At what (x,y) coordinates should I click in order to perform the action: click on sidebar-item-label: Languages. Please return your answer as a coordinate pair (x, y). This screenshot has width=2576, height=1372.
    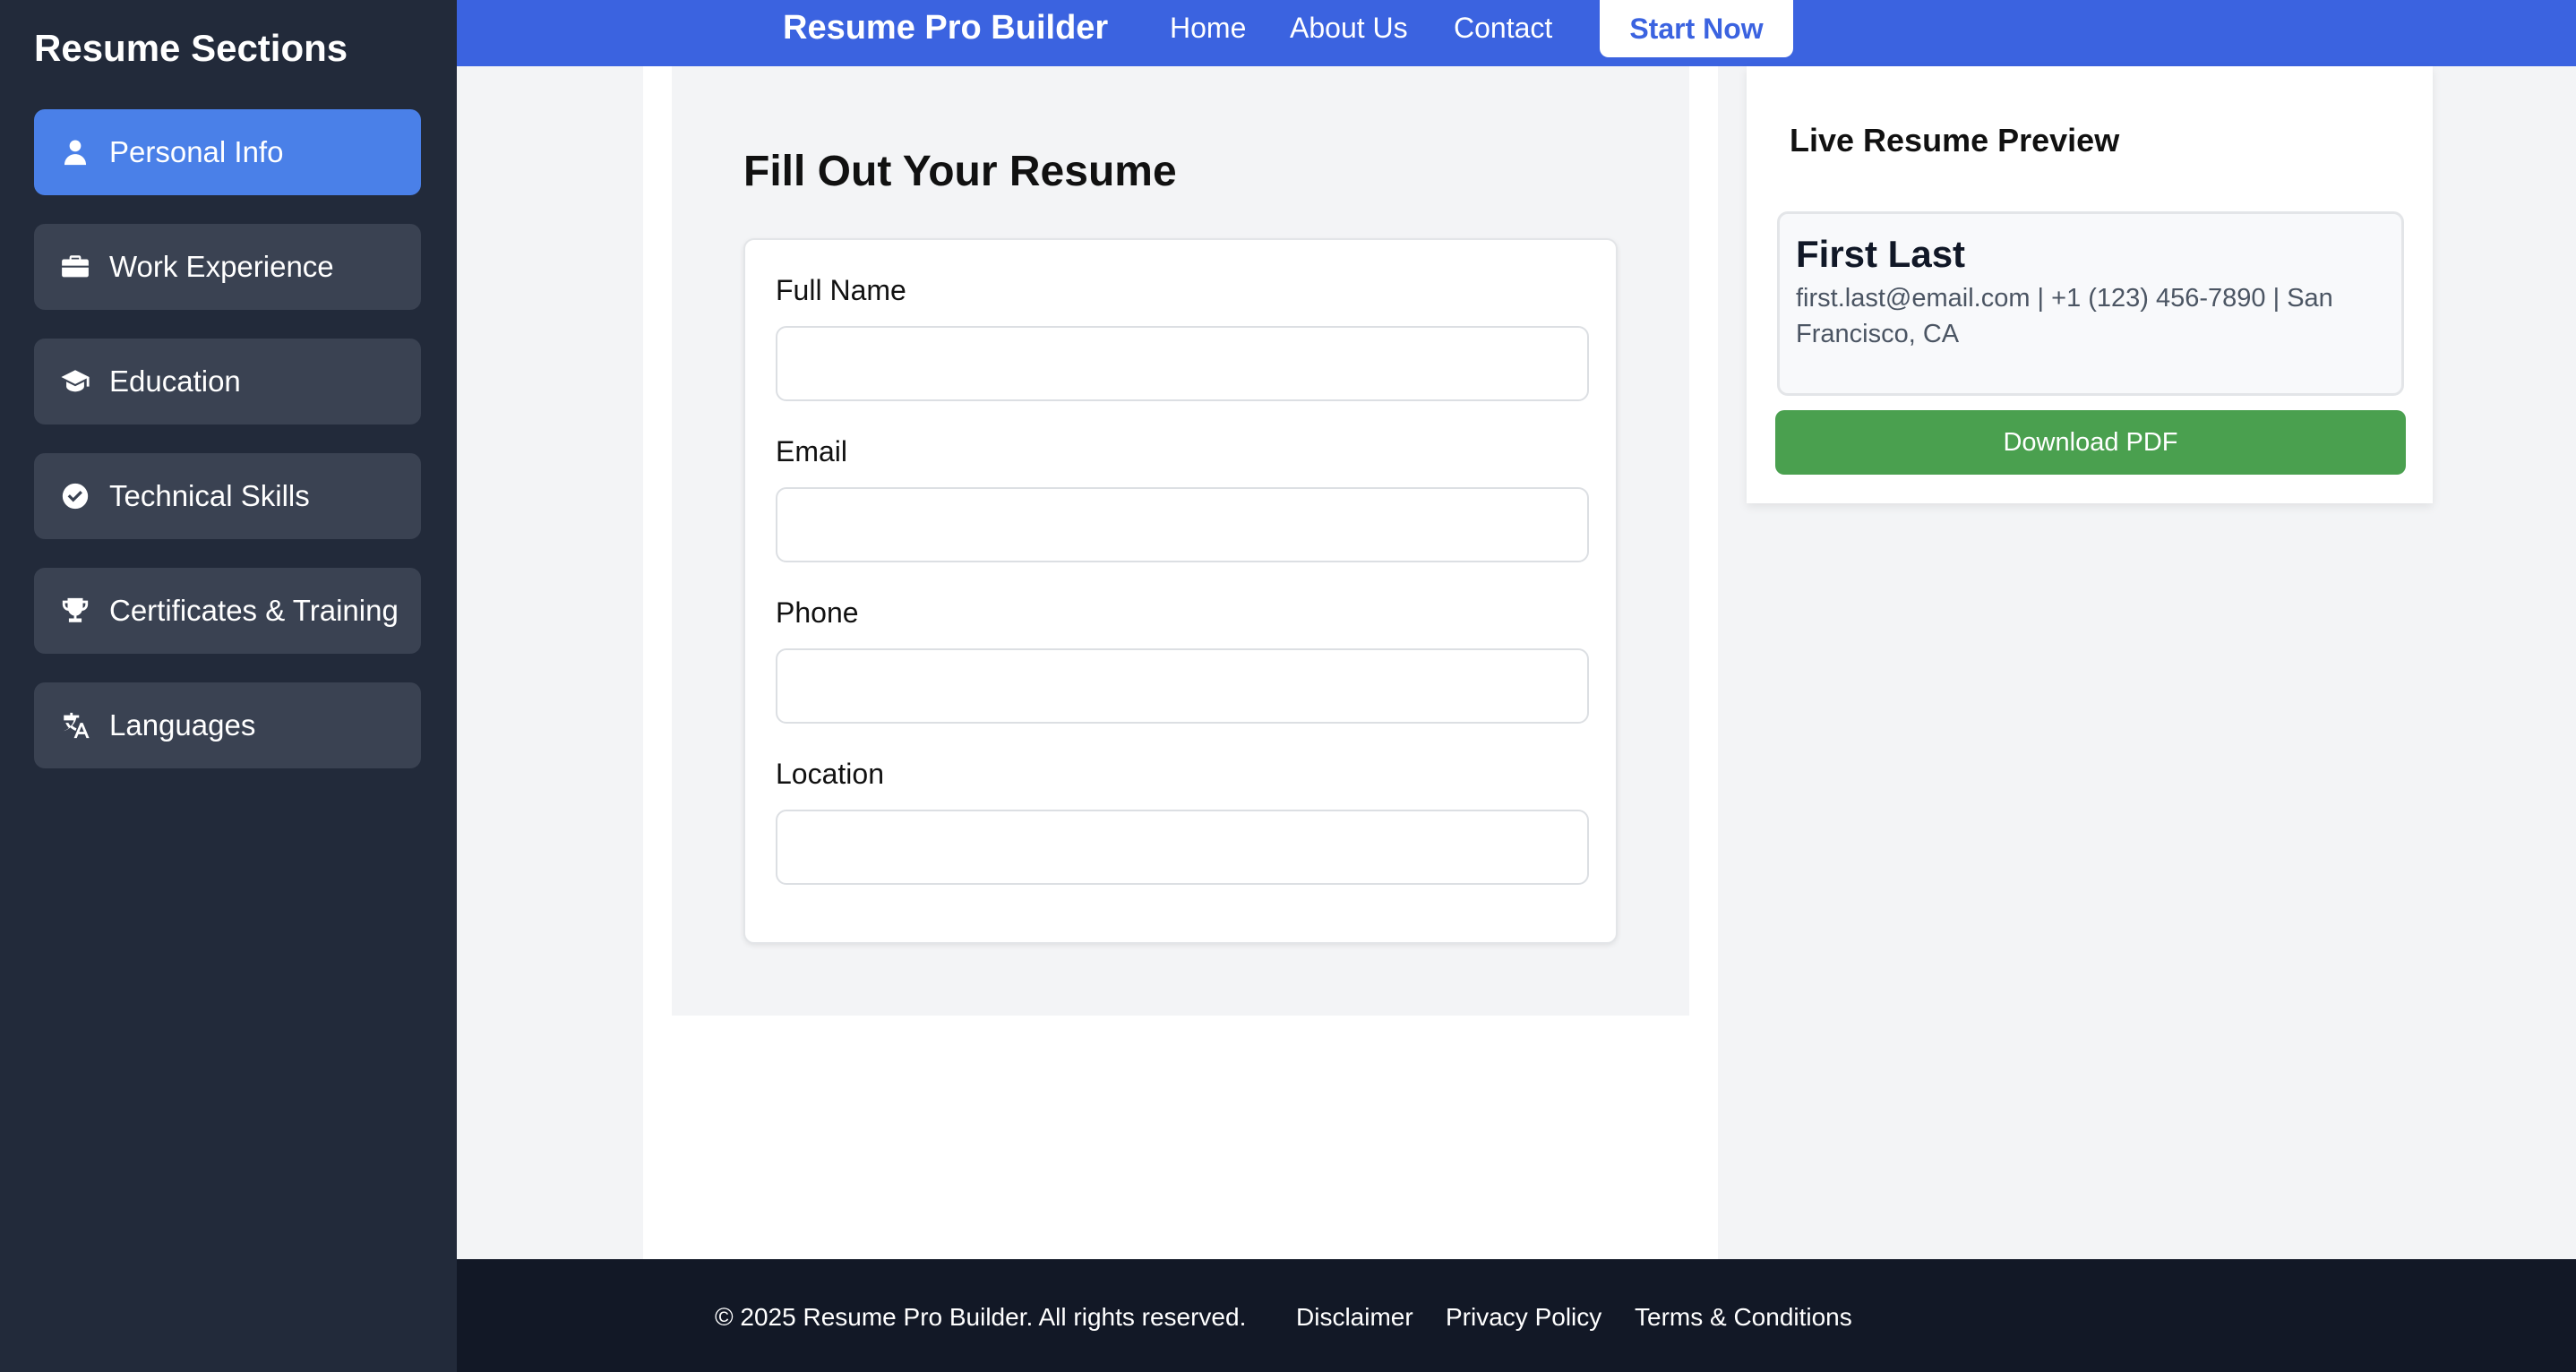
    Looking at the image, I should click on (182, 725).